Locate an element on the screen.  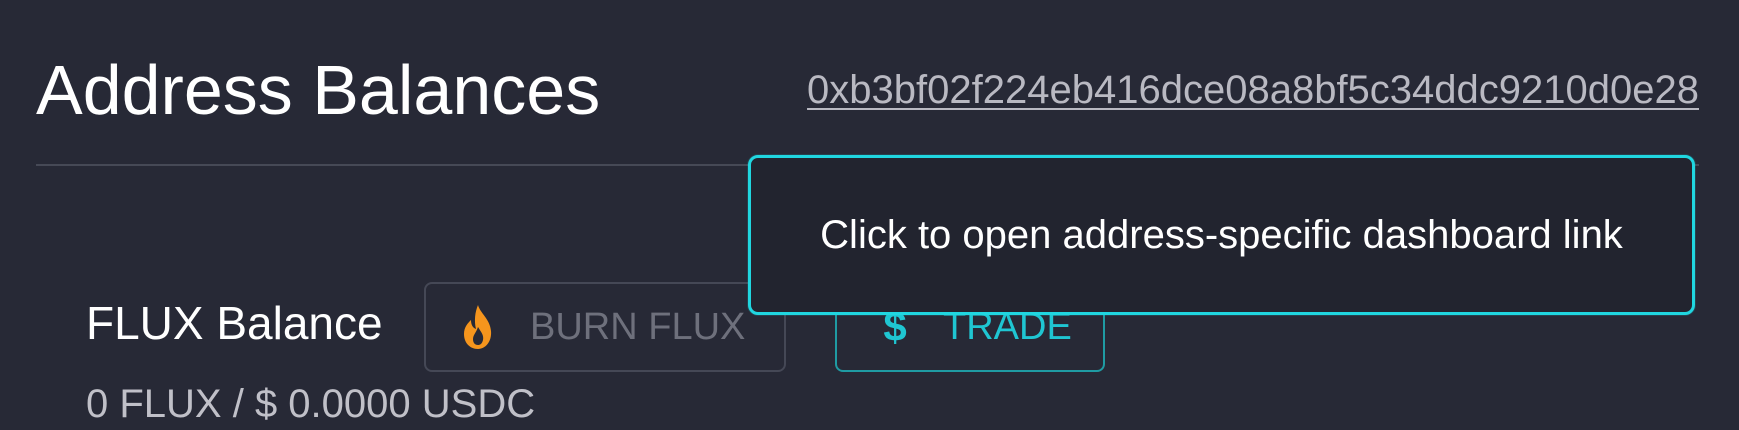
page-title: Address Balances is located at coordinates (318, 90).